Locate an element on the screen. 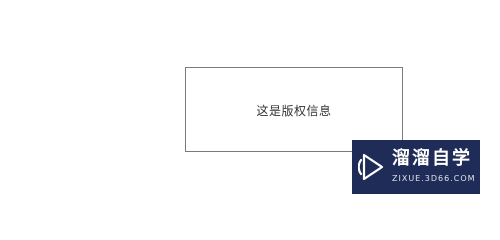  watermark-url: ZIXUE.3D66.COM is located at coordinates (434, 178).